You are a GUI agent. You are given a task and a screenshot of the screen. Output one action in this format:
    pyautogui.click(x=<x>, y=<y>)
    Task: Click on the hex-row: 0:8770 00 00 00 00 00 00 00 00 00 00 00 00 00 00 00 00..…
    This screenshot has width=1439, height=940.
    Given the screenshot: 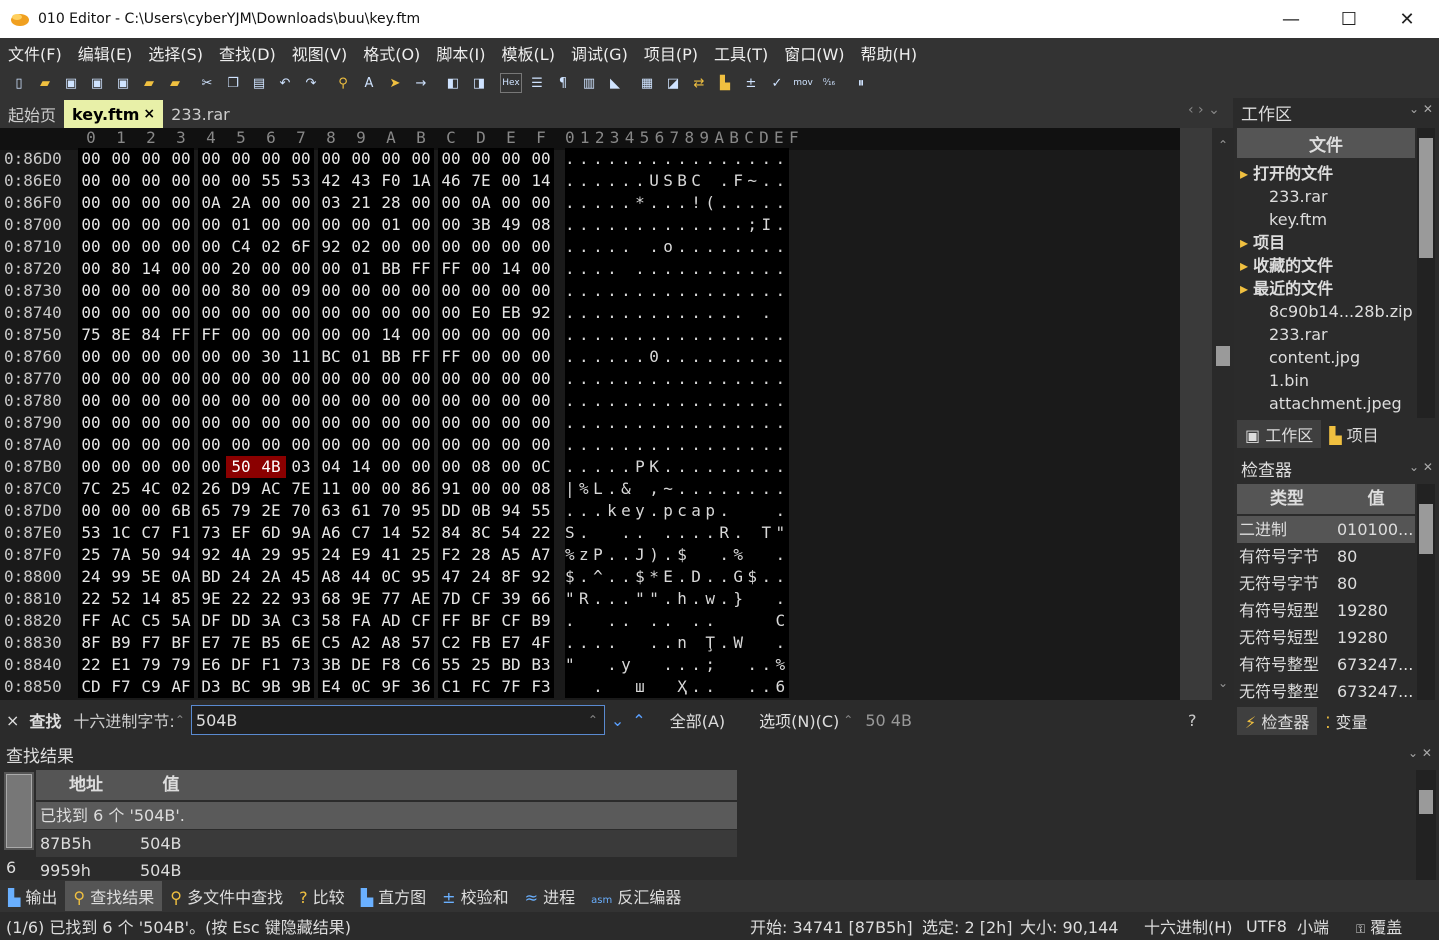 What is the action you would take?
    pyautogui.click(x=590, y=379)
    